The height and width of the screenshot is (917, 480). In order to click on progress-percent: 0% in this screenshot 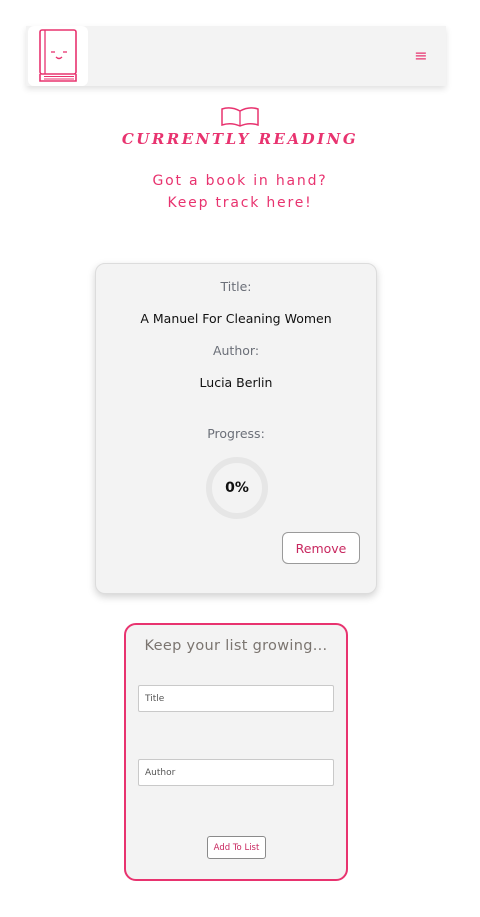, I will do `click(237, 488)`.